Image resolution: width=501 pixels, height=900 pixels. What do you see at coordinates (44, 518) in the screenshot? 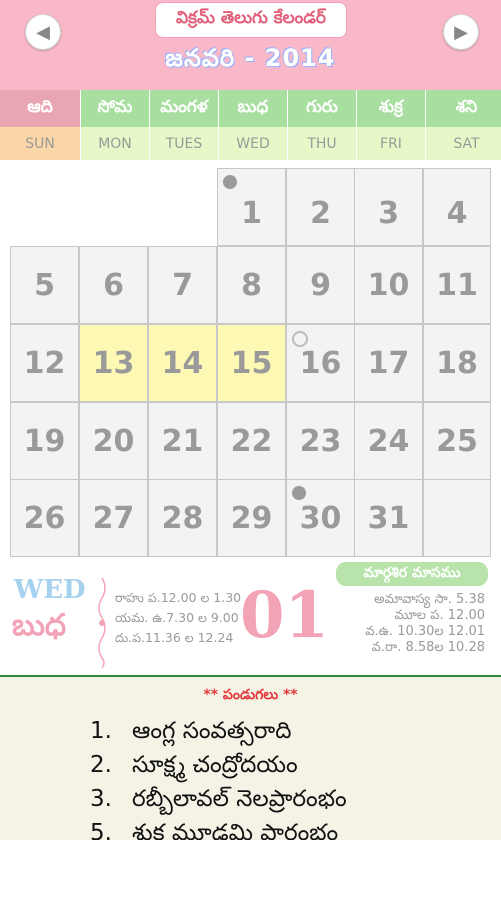
I see `day-cell-26: 26` at bounding box center [44, 518].